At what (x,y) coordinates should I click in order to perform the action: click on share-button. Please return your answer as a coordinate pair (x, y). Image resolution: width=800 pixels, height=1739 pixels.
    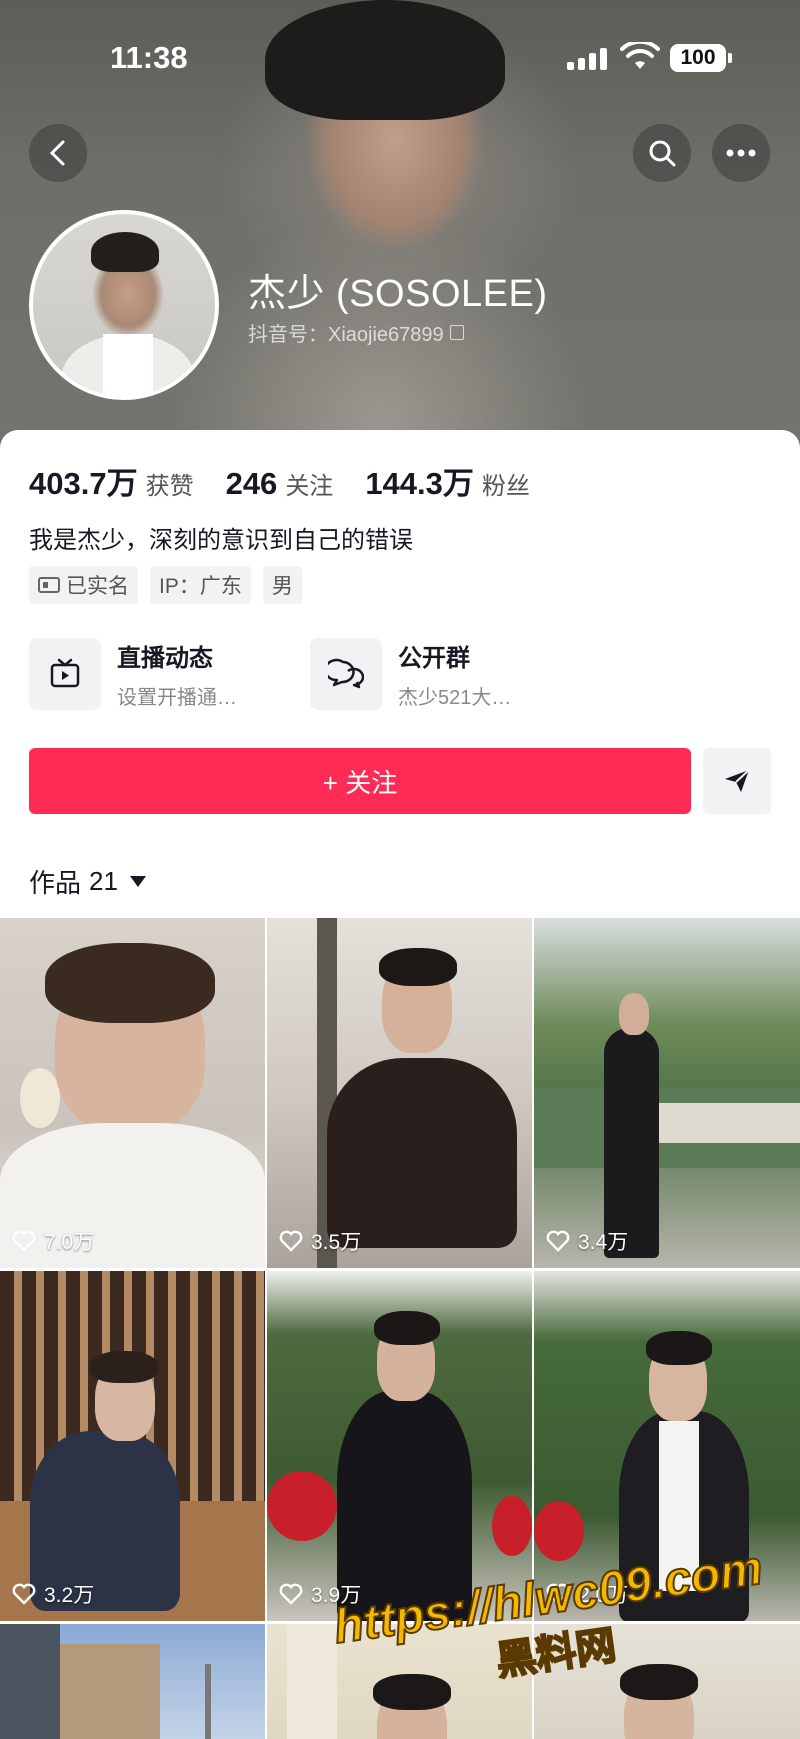
    Looking at the image, I should click on (737, 781).